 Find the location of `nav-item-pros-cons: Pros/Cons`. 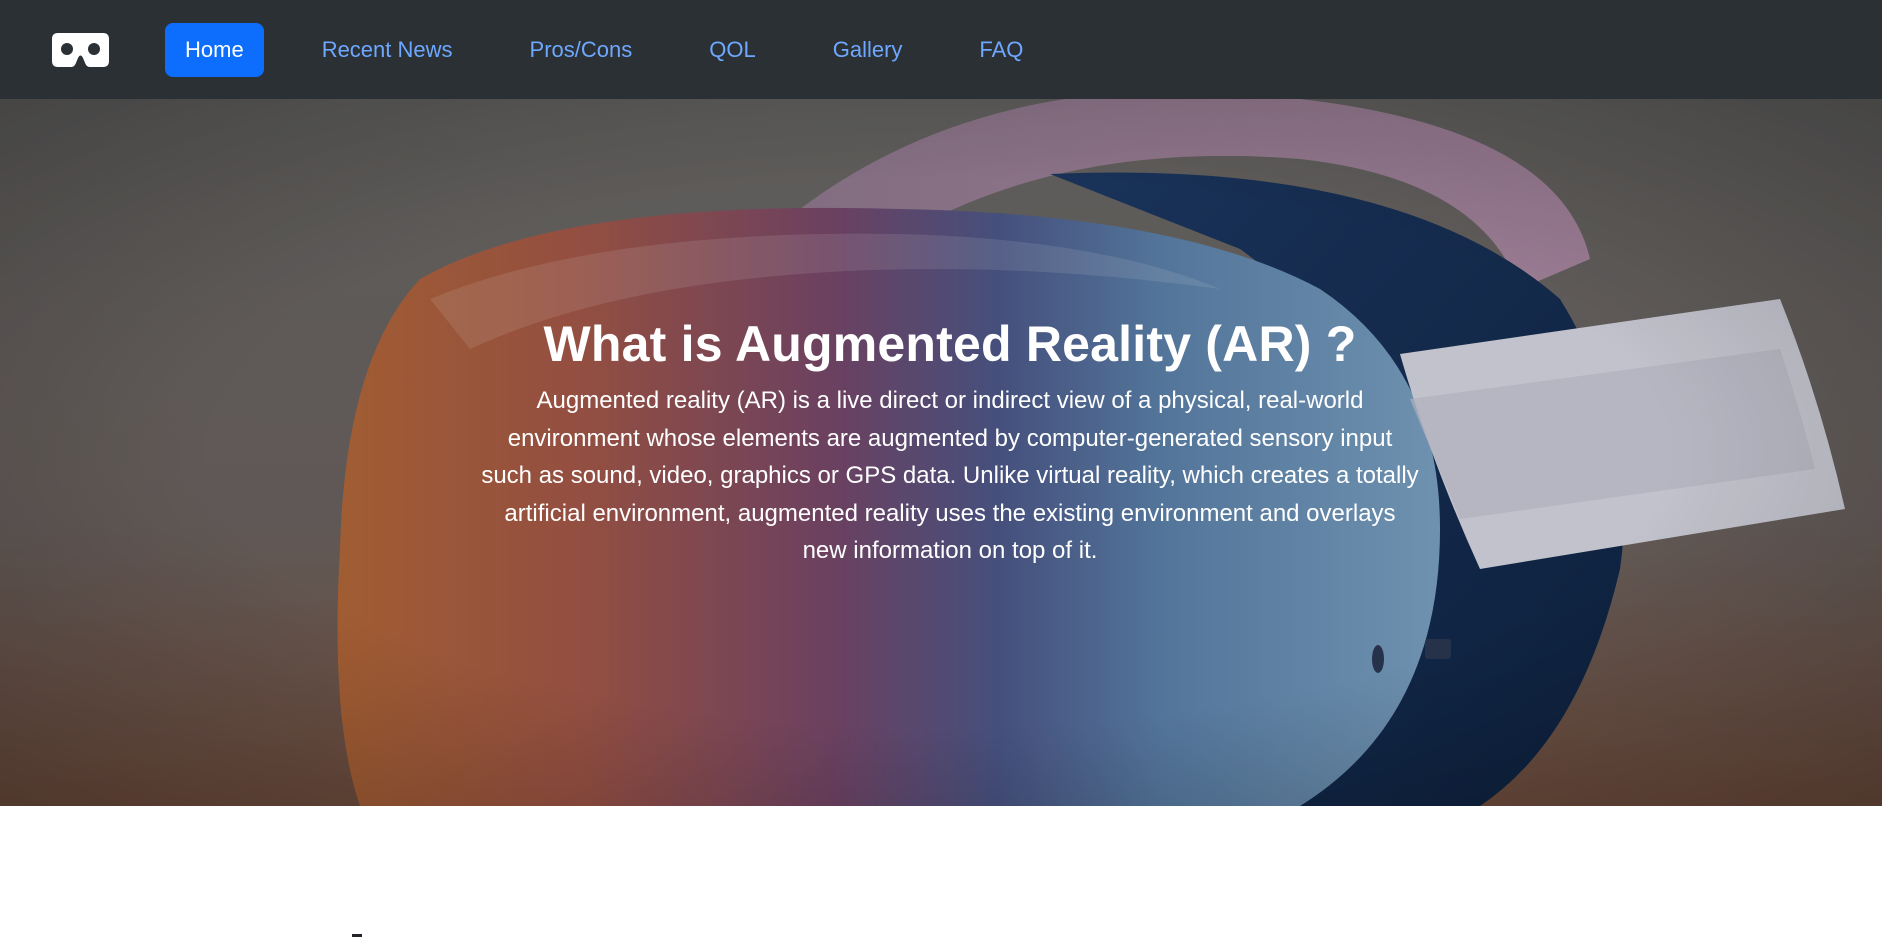

nav-item-pros-cons: Pros/Cons is located at coordinates (581, 50).